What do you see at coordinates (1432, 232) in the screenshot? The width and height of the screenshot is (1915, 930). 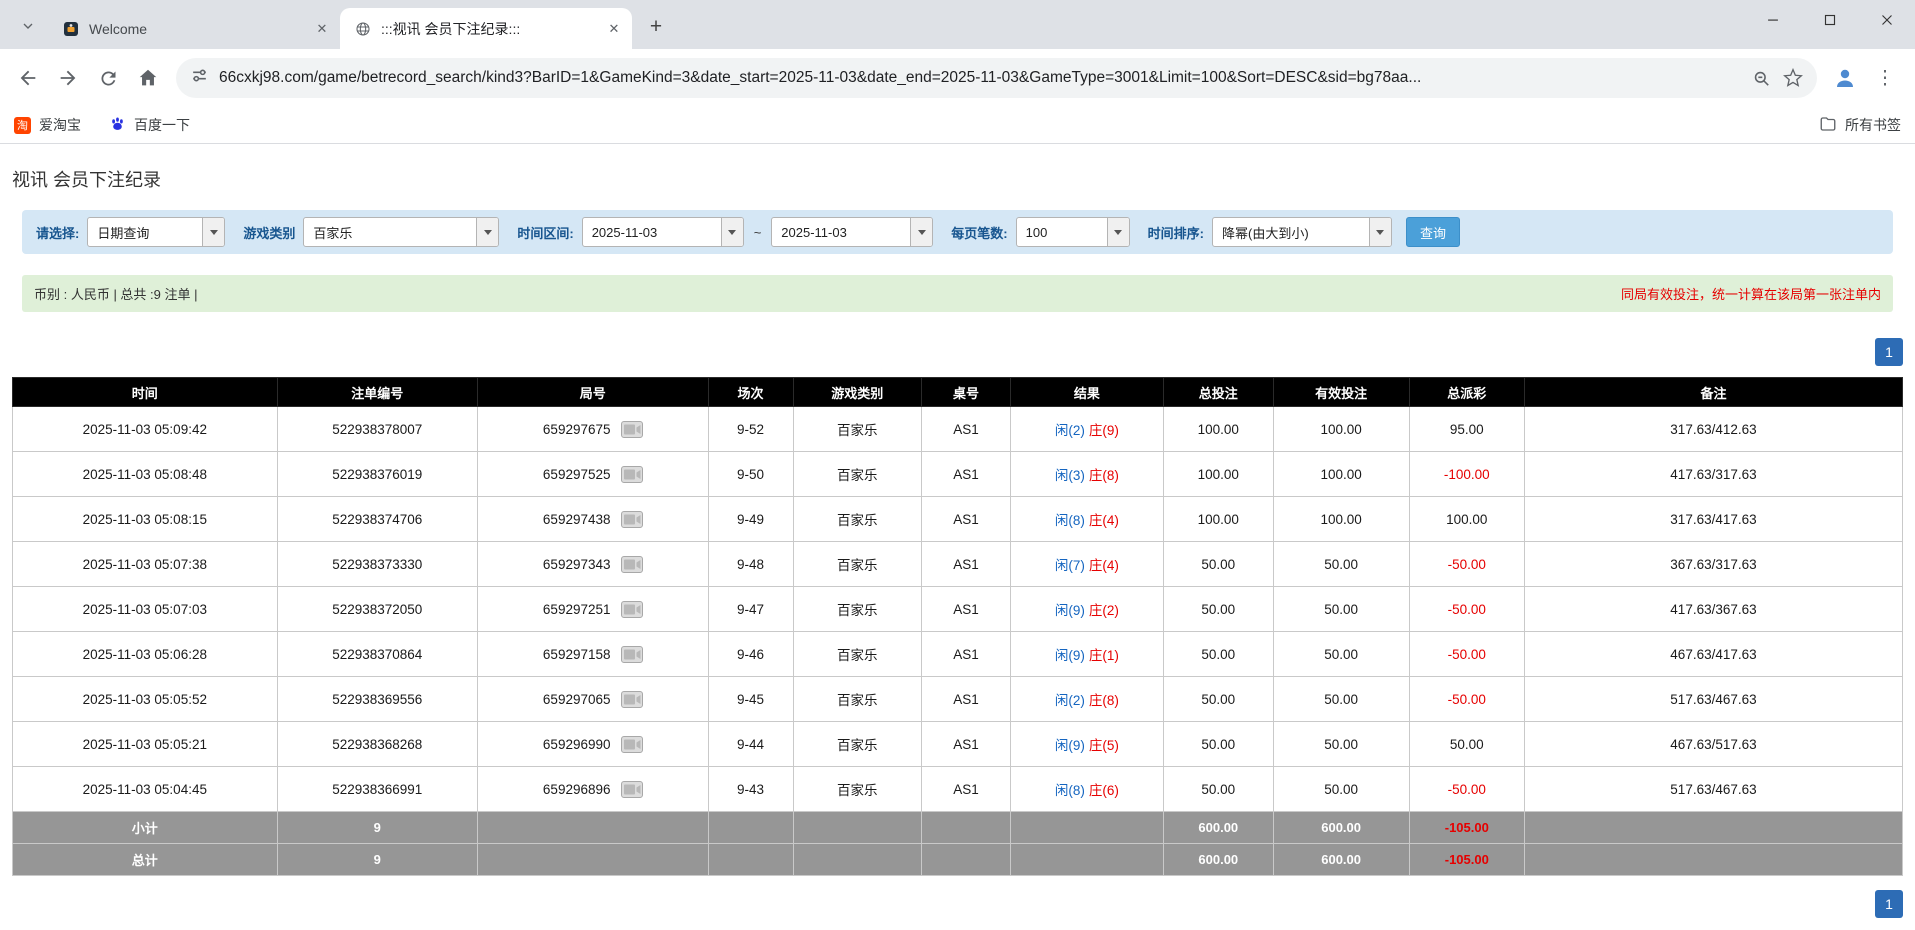 I see `search-button: 查询` at bounding box center [1432, 232].